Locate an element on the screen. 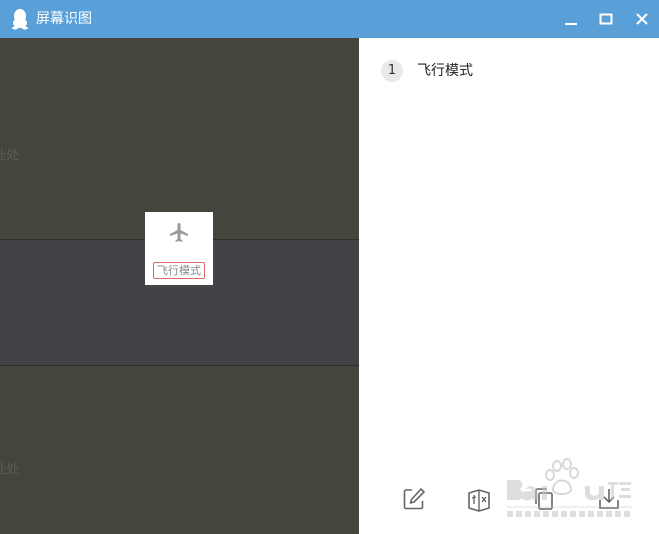  maximize-icon is located at coordinates (606, 19).